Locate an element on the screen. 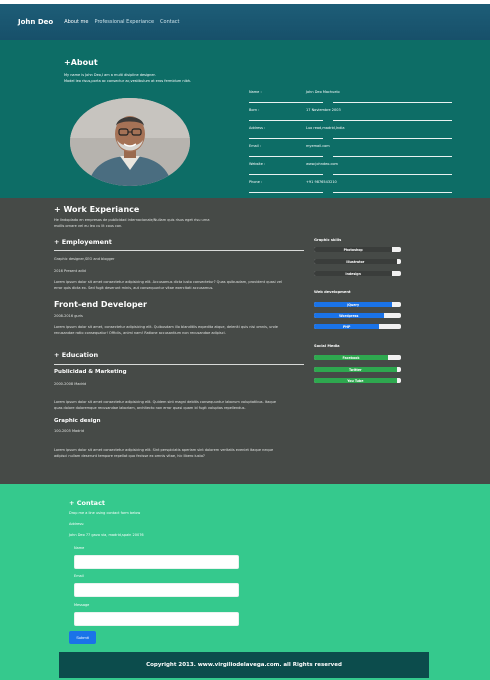  info-row-born: Born : 17 Noviembre 2003 is located at coordinates (351, 112).